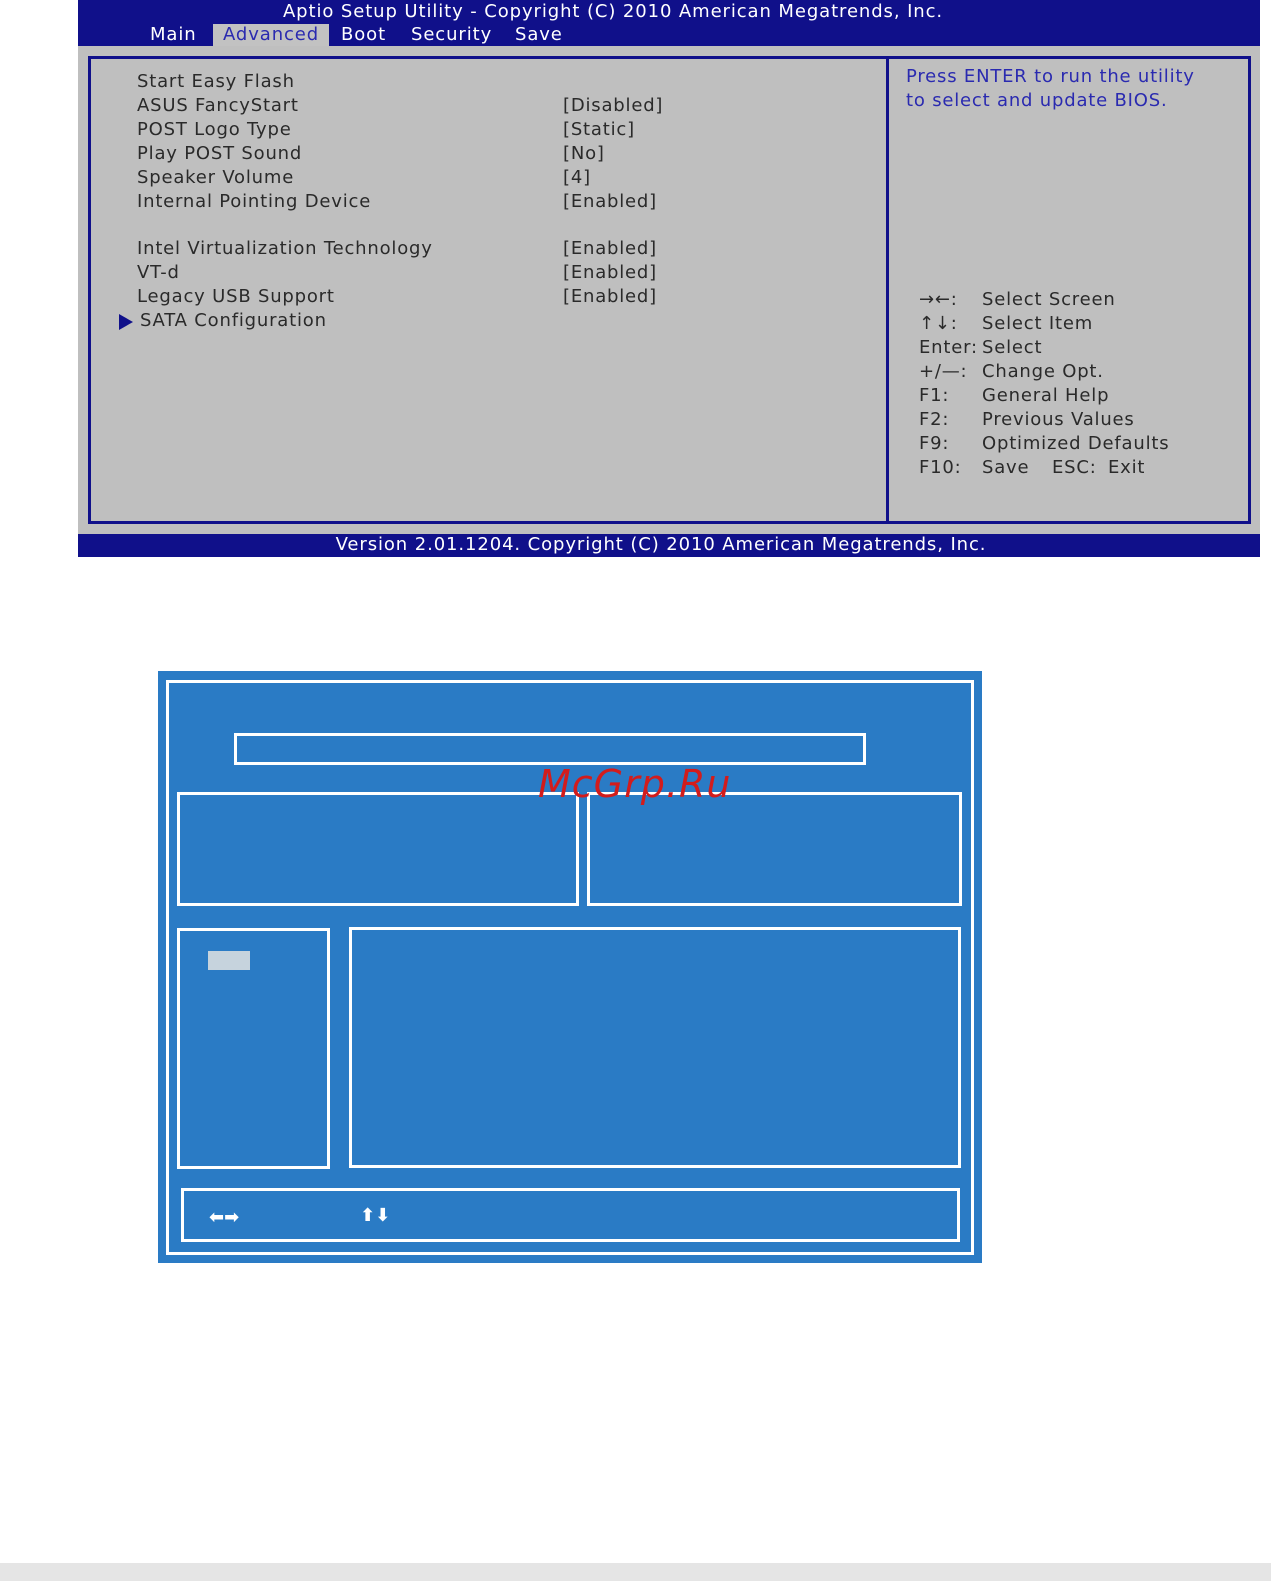 The image size is (1271, 1581). I want to click on setting-vt-d: VT-d [Enabled], so click(486, 274).